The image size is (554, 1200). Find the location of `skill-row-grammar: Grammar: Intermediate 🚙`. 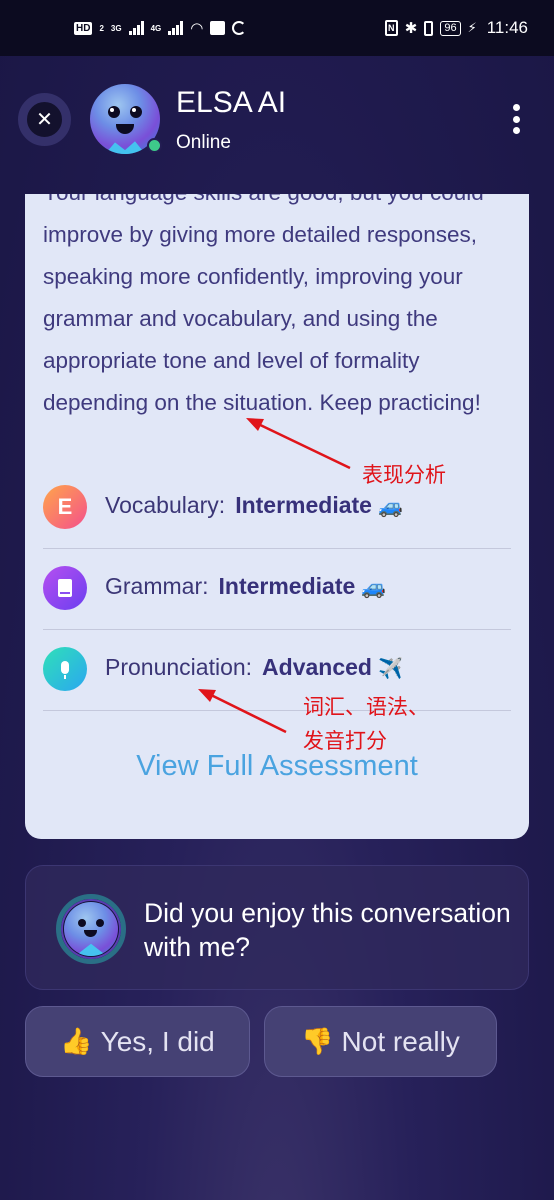

skill-row-grammar: Grammar: Intermediate 🚙 is located at coordinates (277, 589).